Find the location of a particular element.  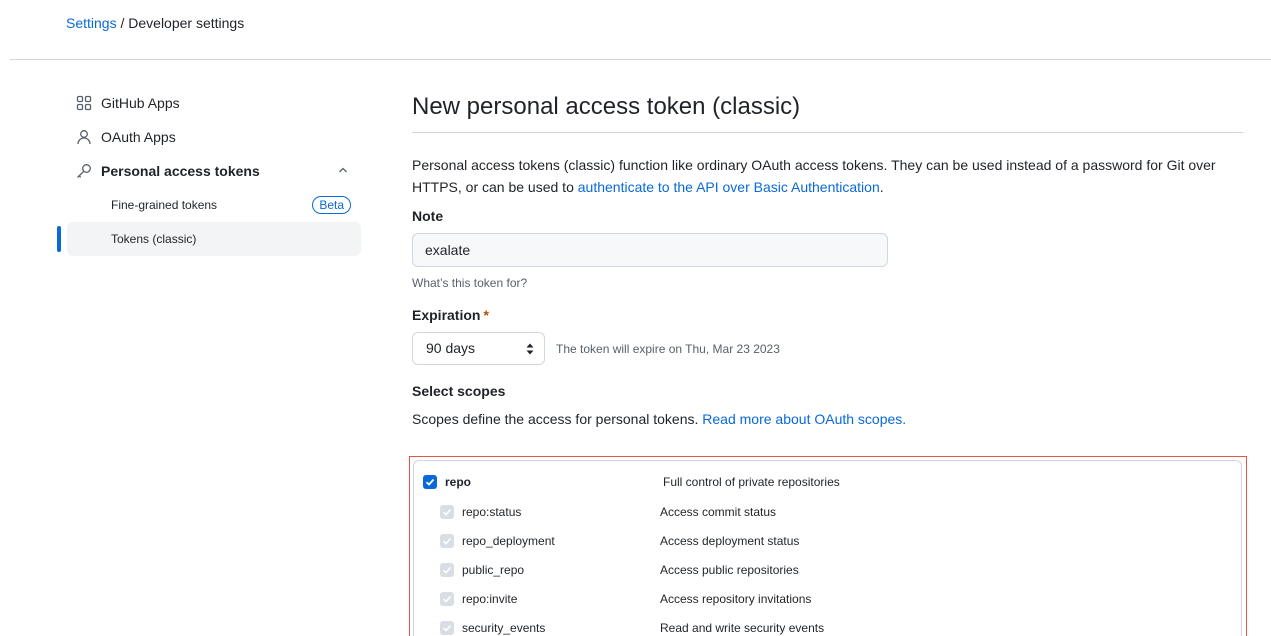

sidebar-subitem-fine-grained-tokens: Fine-grained tokens Beta is located at coordinates (214, 205).